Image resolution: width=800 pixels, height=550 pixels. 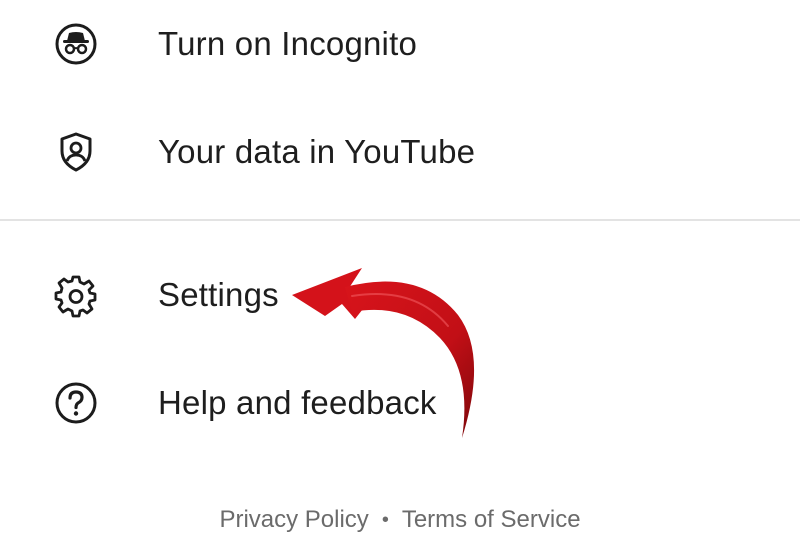 What do you see at coordinates (317, 151) in the screenshot?
I see `menu-item-label: Your data in YouTube` at bounding box center [317, 151].